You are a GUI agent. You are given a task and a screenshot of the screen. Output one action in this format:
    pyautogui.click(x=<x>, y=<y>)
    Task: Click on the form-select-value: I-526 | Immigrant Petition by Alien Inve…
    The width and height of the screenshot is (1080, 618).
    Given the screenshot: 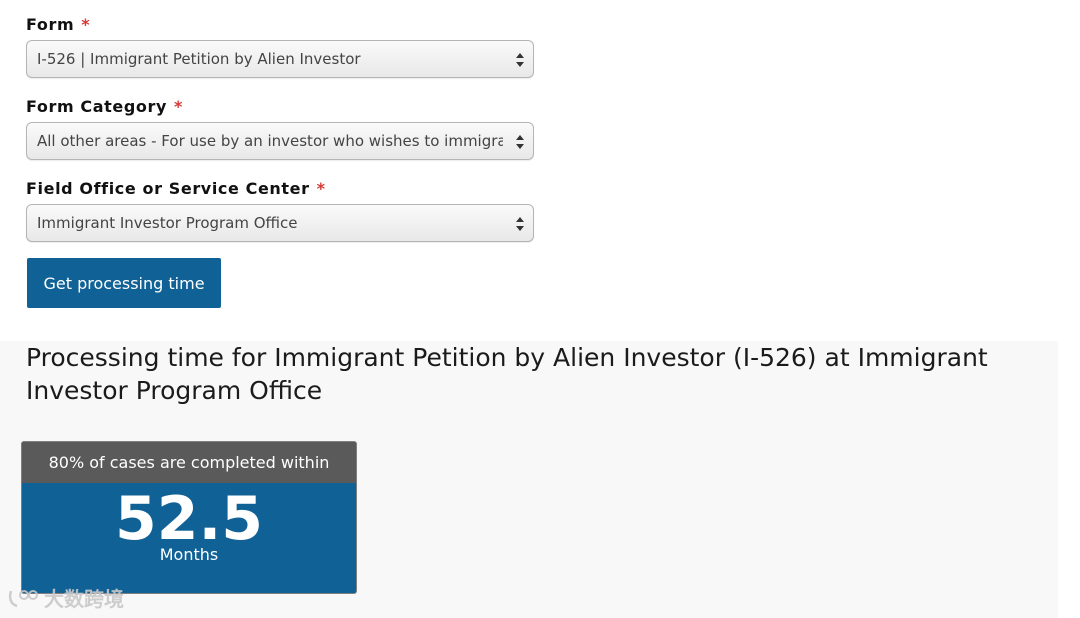 What is the action you would take?
    pyautogui.click(x=199, y=59)
    